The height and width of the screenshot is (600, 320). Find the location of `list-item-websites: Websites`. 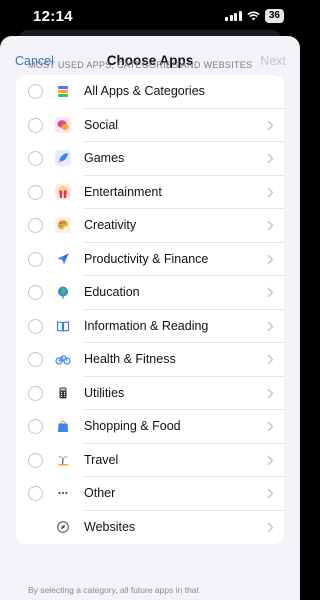

list-item-websites: Websites is located at coordinates (150, 528).